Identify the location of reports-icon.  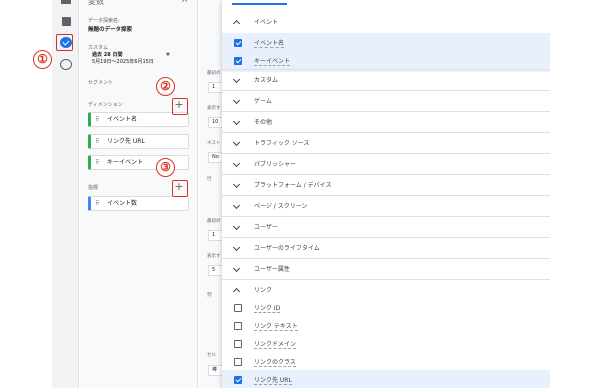
(66, 21).